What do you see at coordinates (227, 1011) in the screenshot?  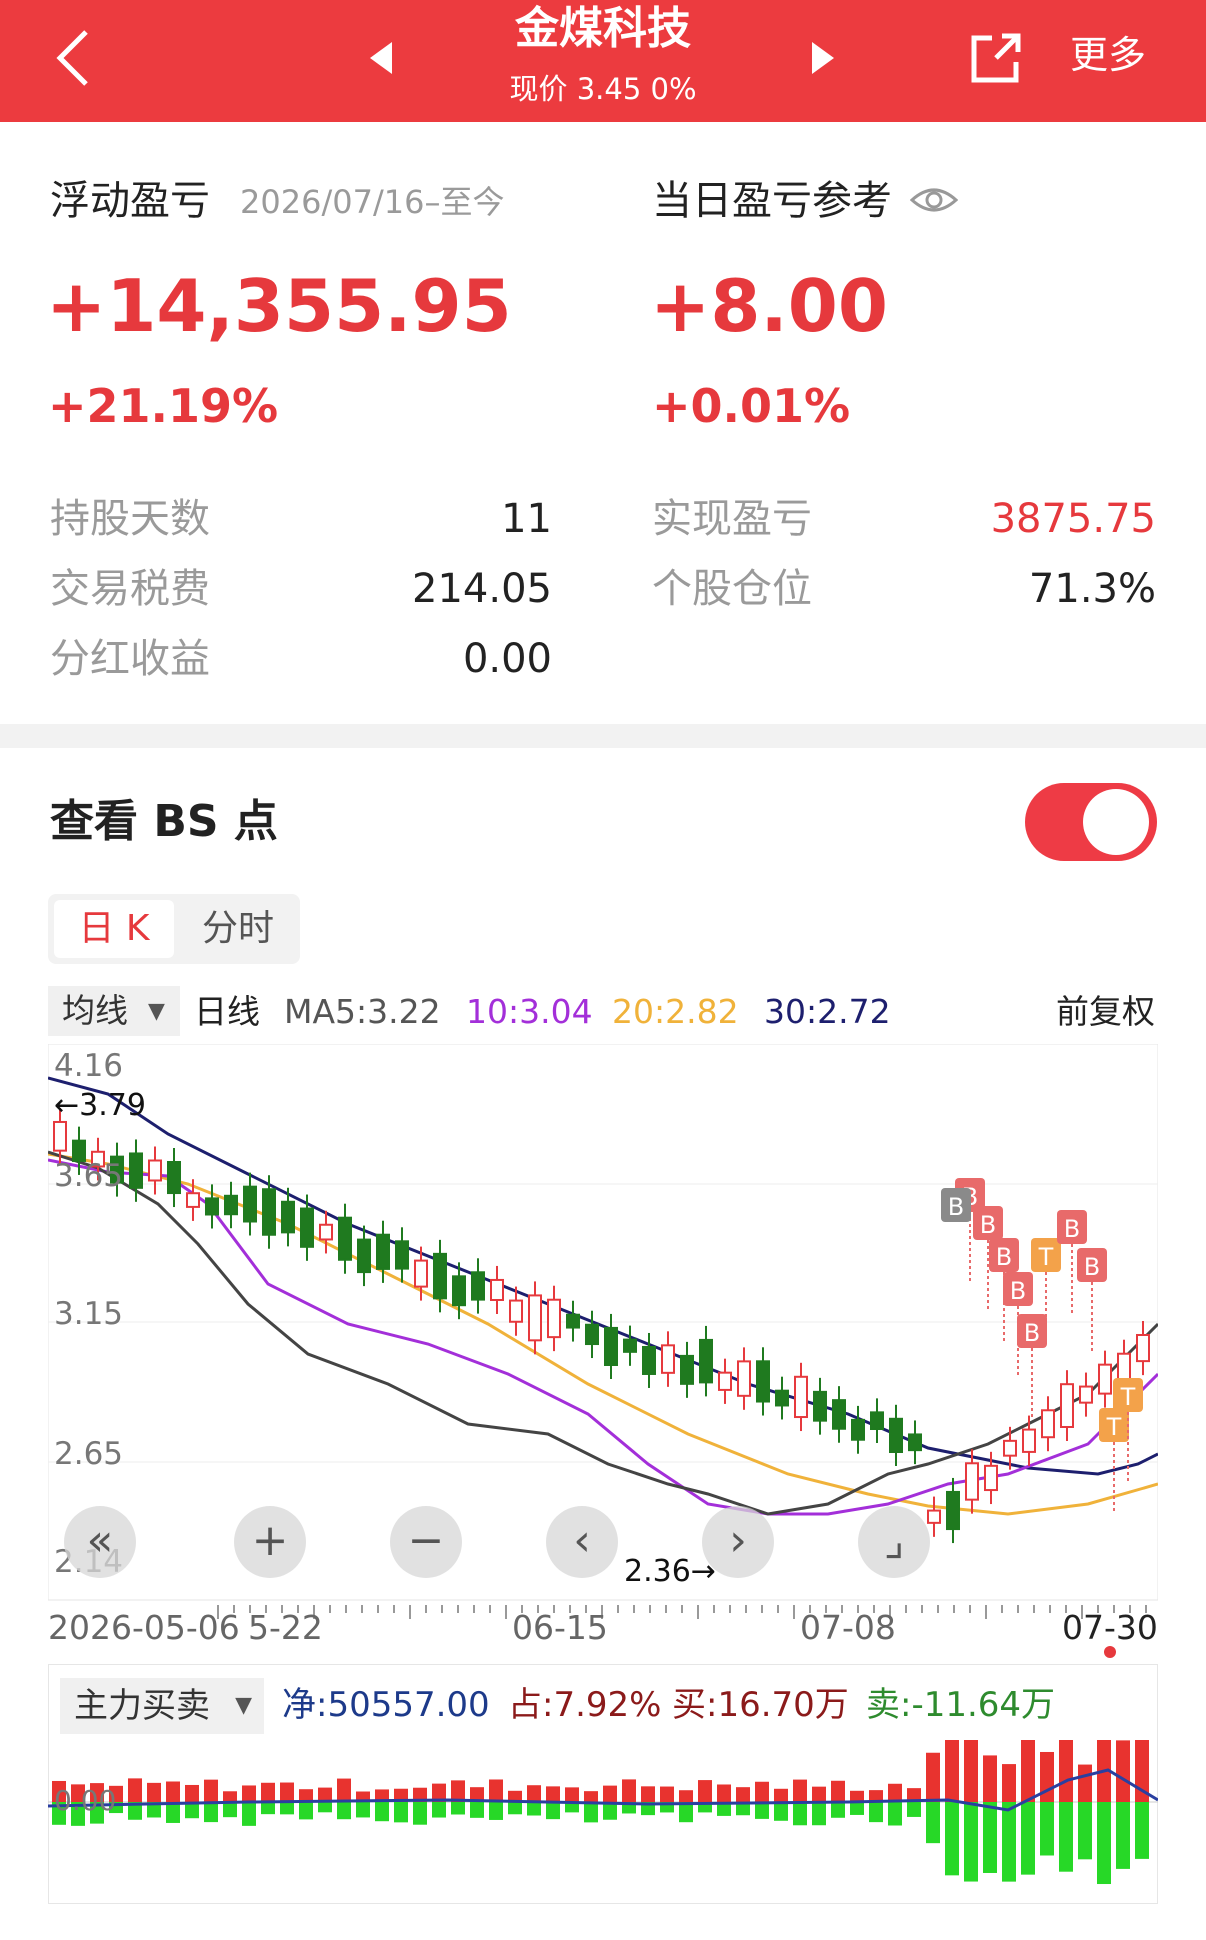 I see `period-label: 日线` at bounding box center [227, 1011].